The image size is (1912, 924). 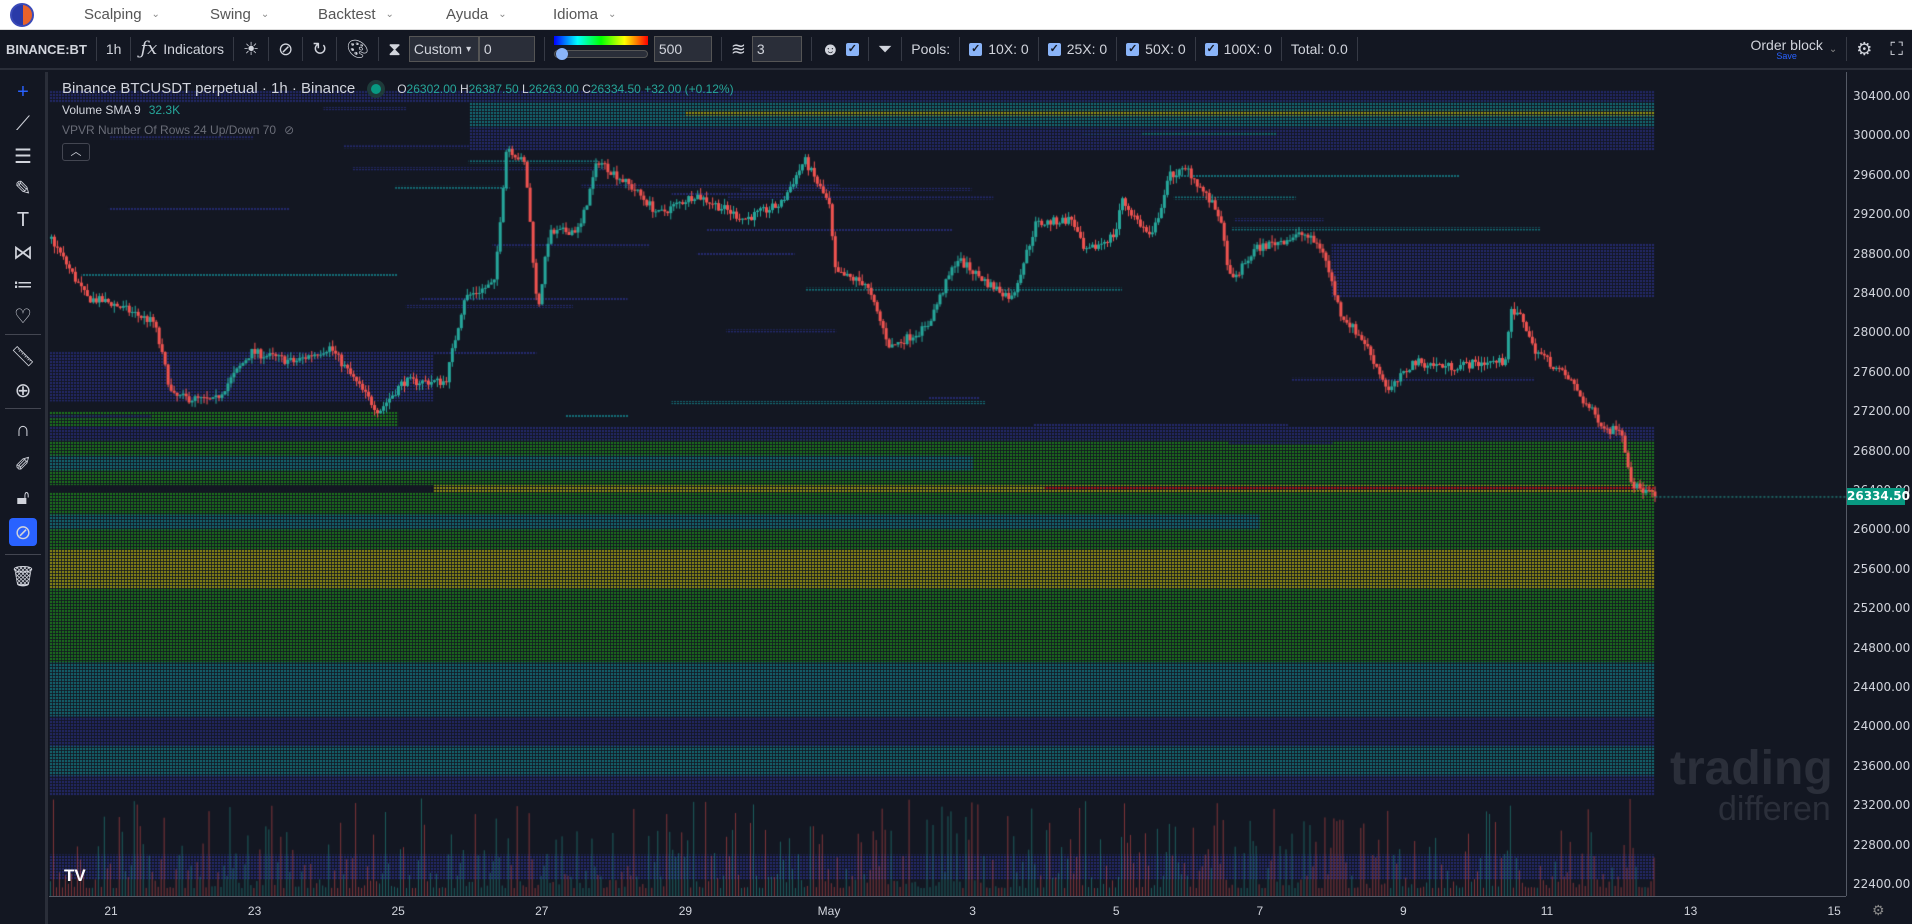 What do you see at coordinates (149, 48) in the screenshot?
I see `function-icon: ƒx` at bounding box center [149, 48].